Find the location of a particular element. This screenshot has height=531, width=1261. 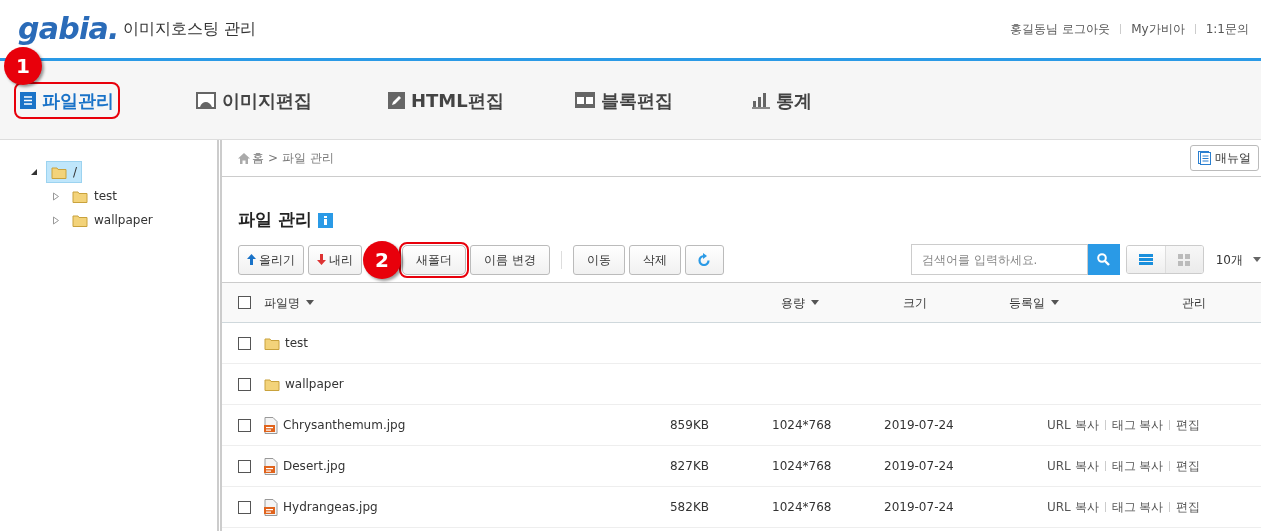

grid-icon is located at coordinates (1184, 259).